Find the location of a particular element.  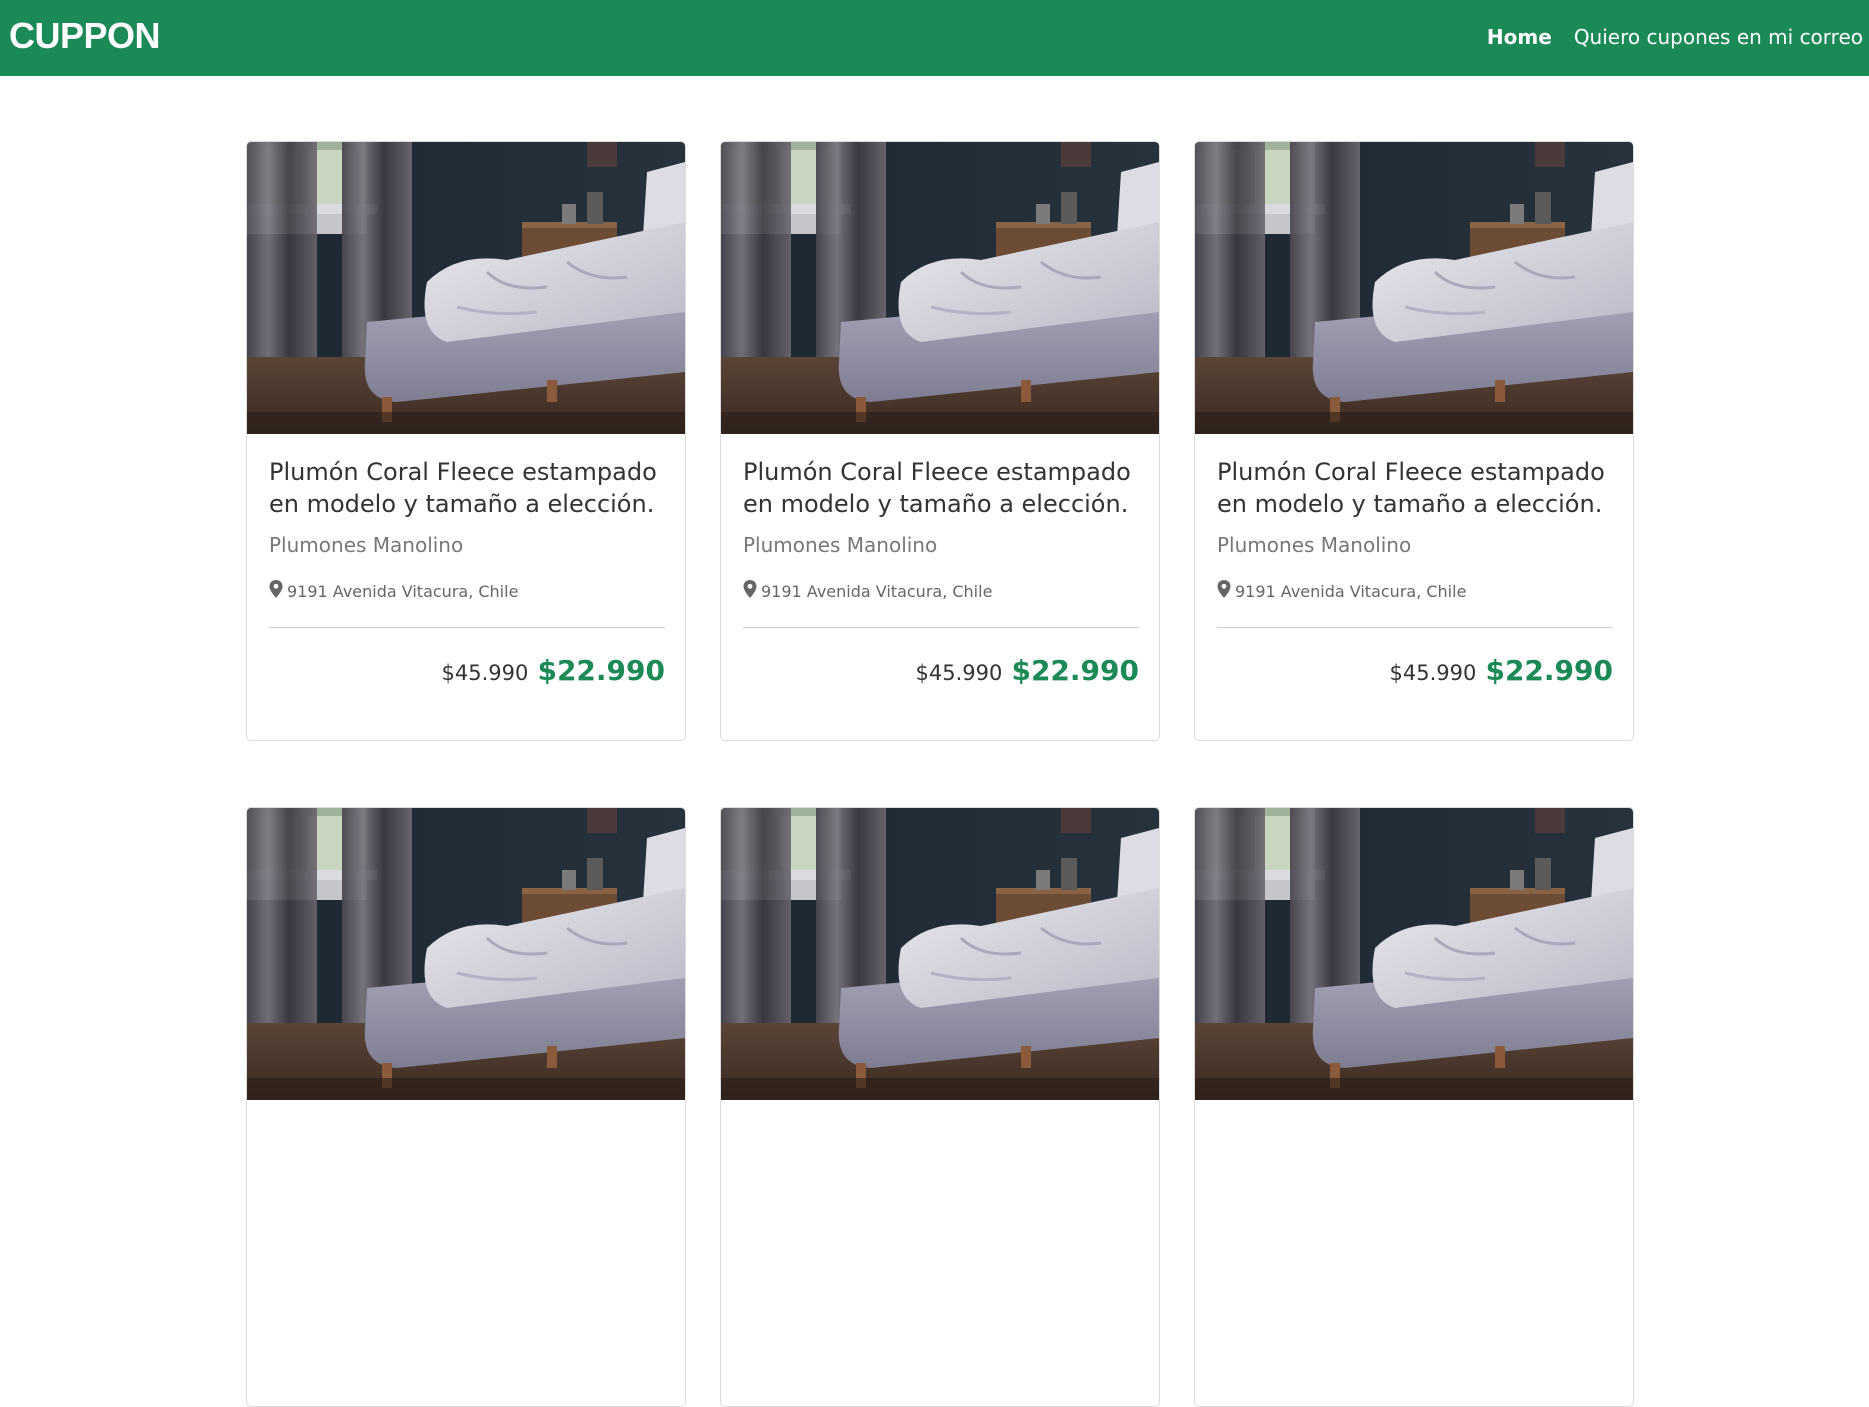

nav-subscribe-link: Quiero cupones en mi correo is located at coordinates (1718, 37).